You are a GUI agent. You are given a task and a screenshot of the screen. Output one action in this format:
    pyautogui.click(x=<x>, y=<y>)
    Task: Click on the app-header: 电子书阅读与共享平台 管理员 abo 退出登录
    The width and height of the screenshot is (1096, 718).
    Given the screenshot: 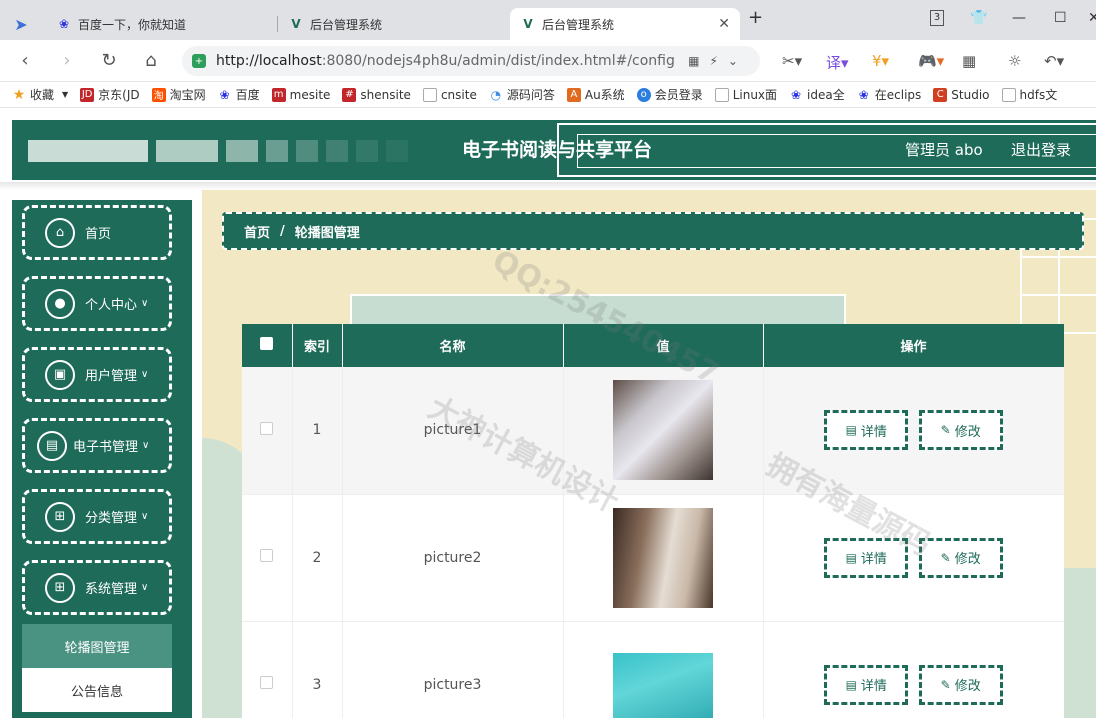 What is the action you would take?
    pyautogui.click(x=554, y=150)
    